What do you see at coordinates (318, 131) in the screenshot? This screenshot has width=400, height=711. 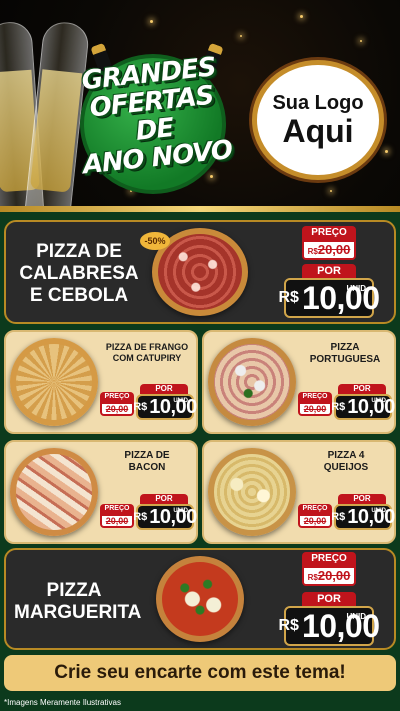 I see `logo-line-2: Aqui` at bounding box center [318, 131].